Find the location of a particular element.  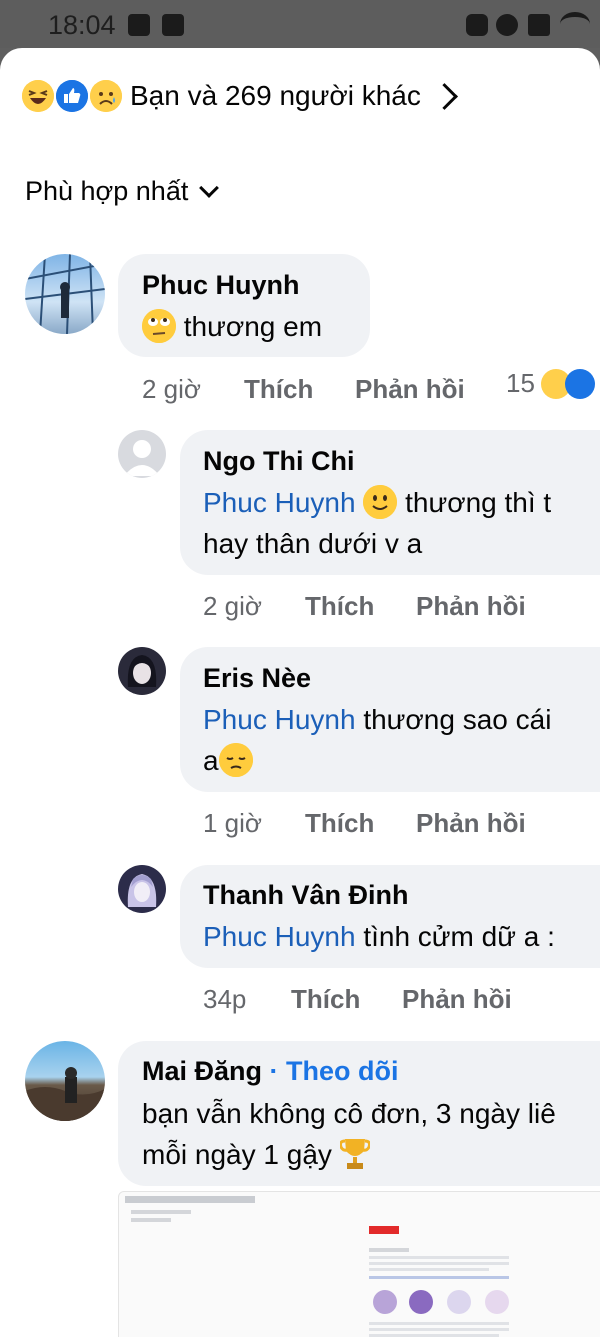

comment-text: bạn vẫn không cô đơn, 3 ngày liê is located at coordinates (349, 1113).